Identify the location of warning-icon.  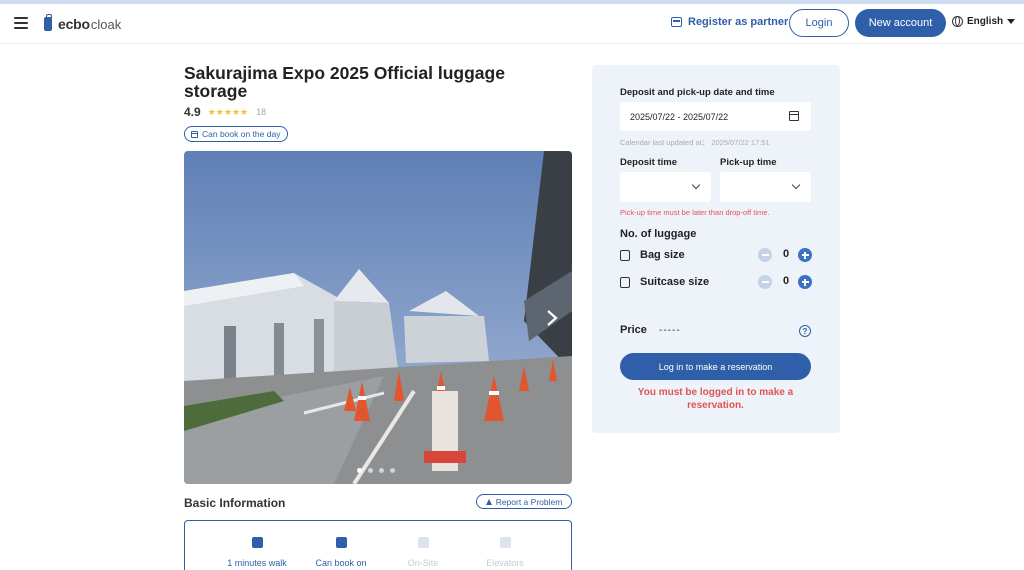
(488, 501).